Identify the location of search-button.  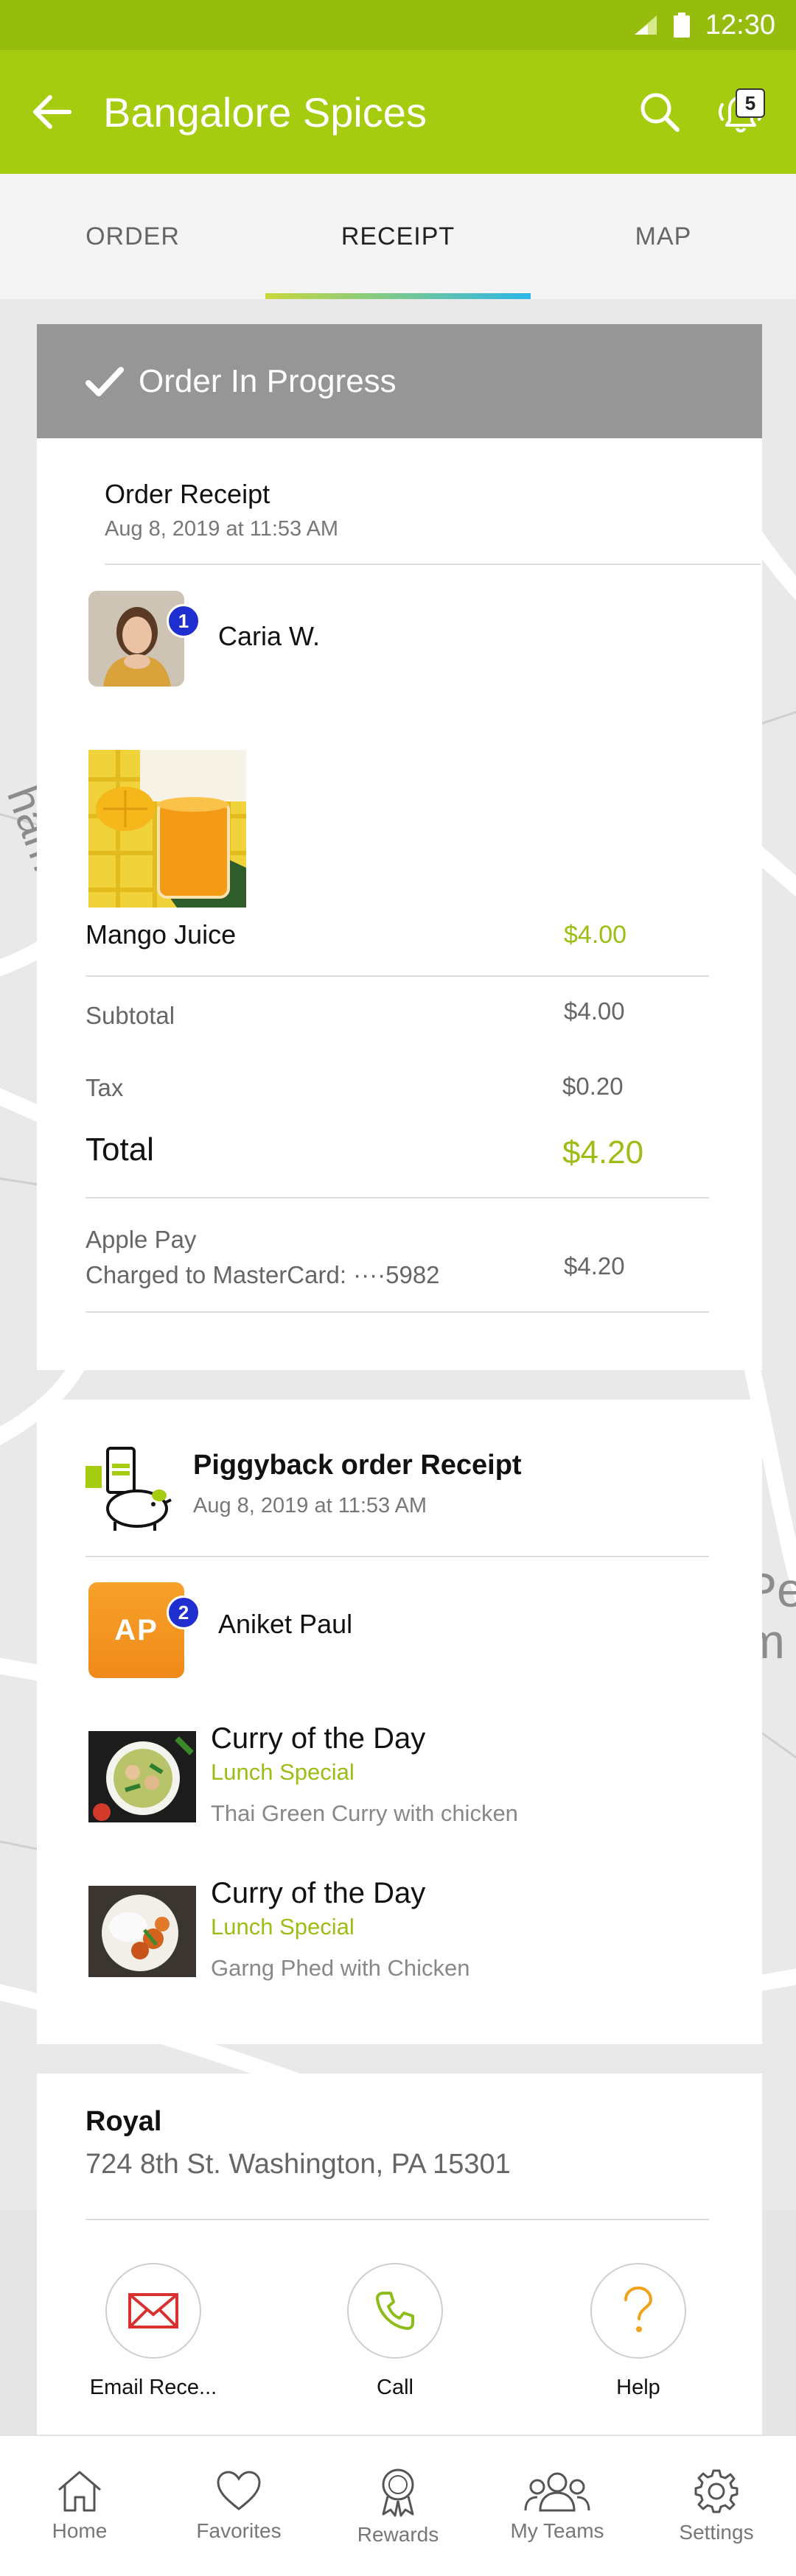
(659, 112).